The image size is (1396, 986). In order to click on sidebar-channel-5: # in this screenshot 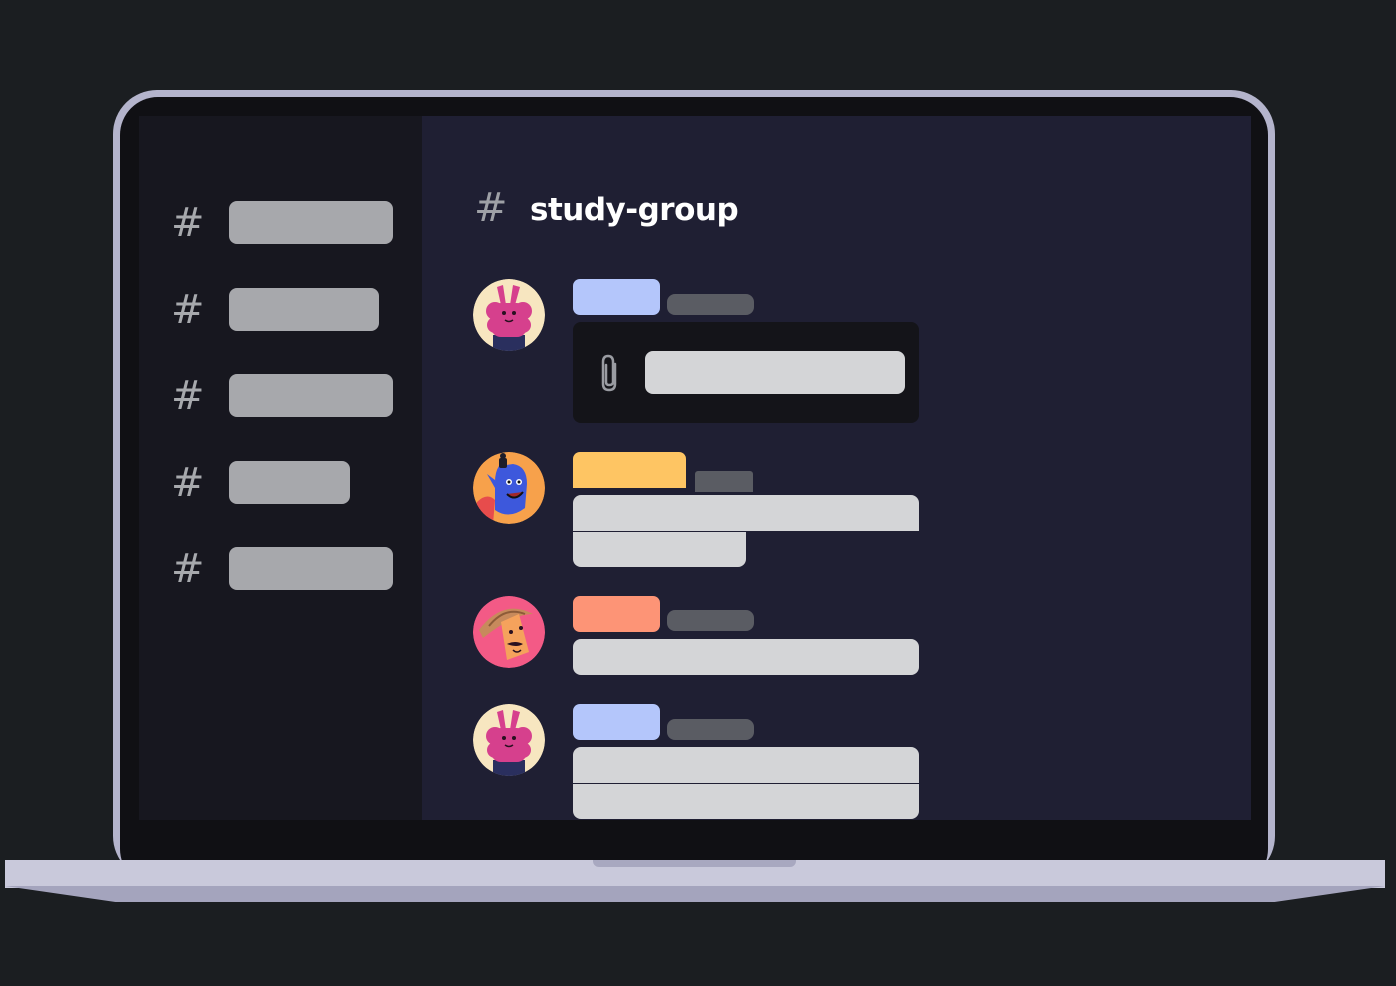, I will do `click(286, 569)`.